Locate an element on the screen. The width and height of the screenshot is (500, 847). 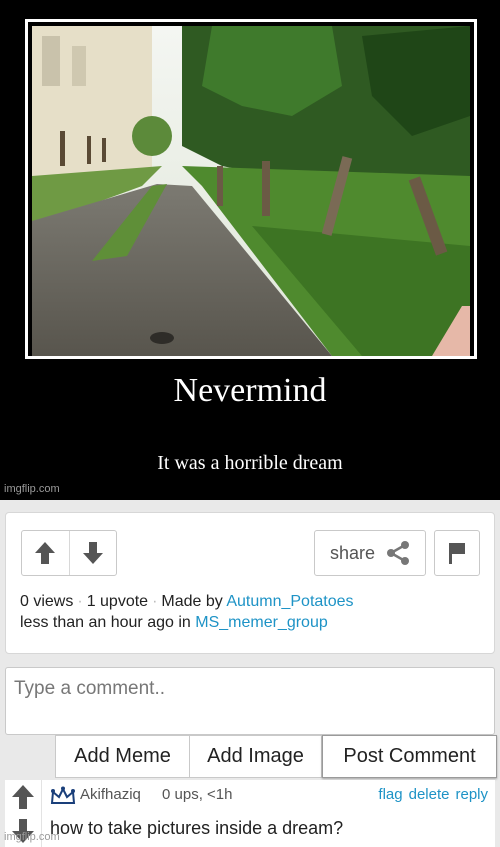
comment-username: Akifhaziq is located at coordinates (110, 794).